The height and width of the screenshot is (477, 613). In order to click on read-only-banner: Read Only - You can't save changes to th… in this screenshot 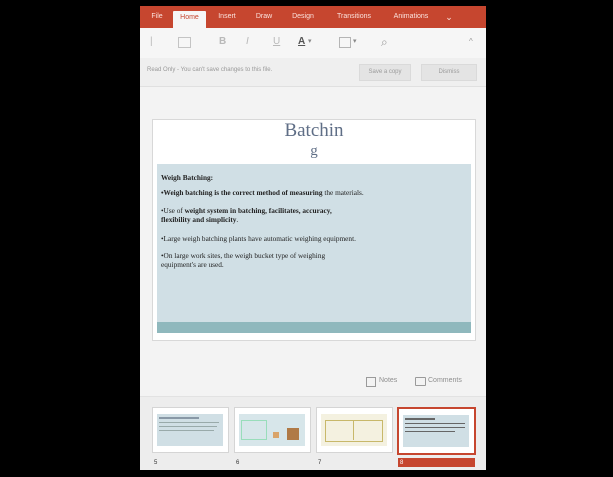, I will do `click(313, 72)`.